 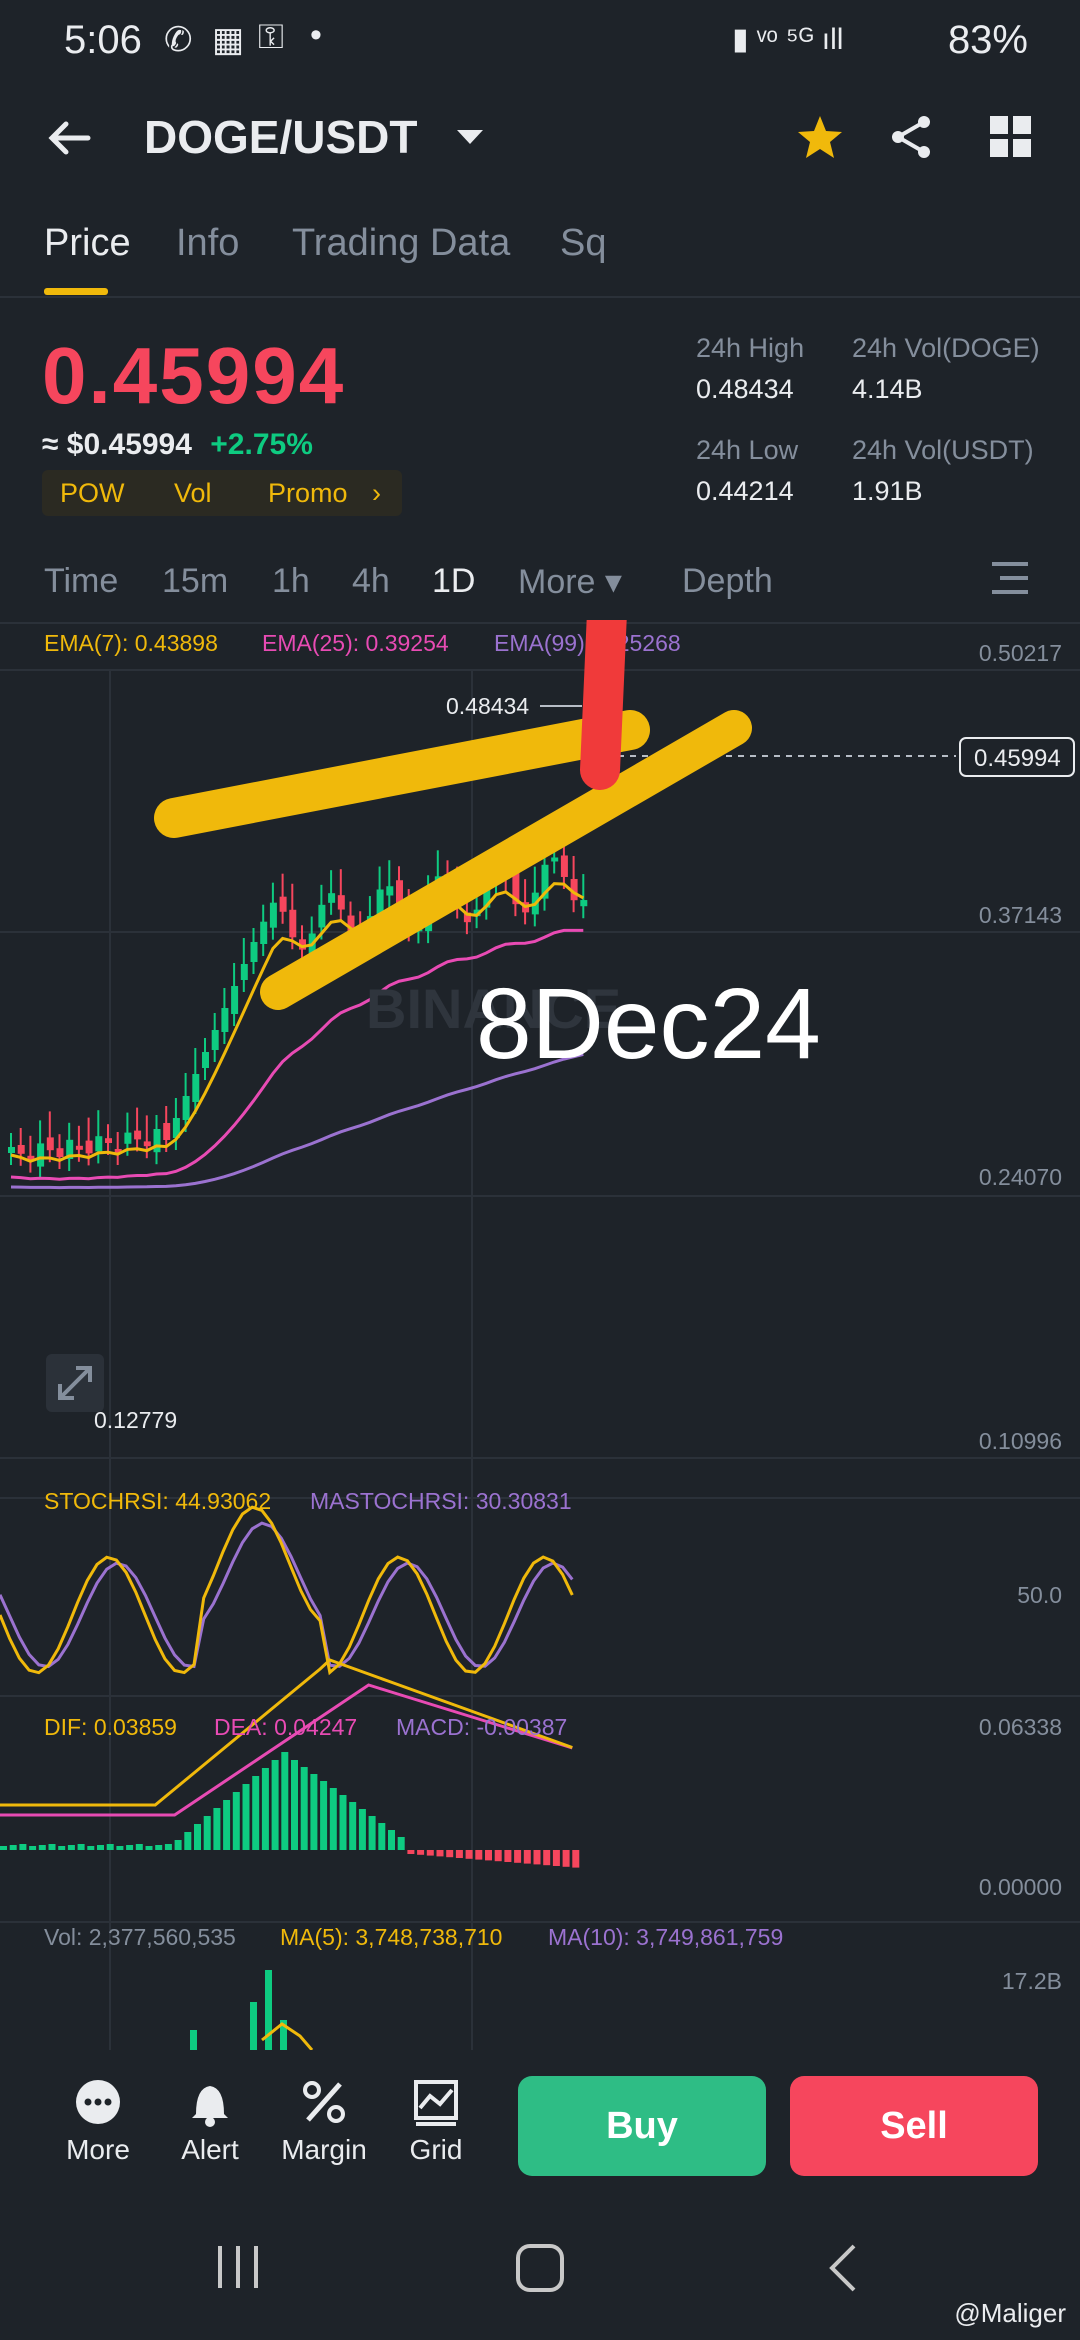 I want to click on low-label: 24h Low, so click(x=747, y=450).